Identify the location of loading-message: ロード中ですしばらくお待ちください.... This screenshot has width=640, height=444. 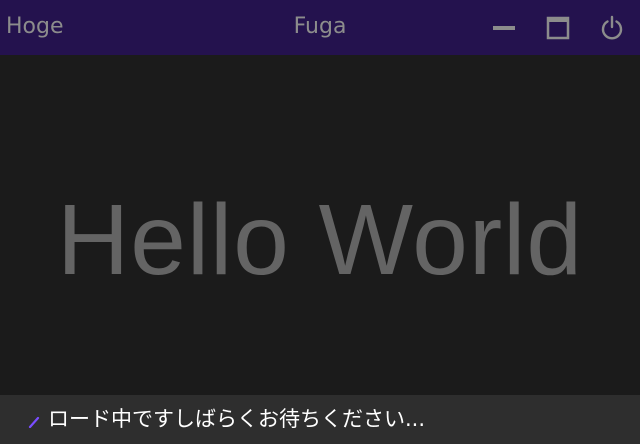
(237, 419).